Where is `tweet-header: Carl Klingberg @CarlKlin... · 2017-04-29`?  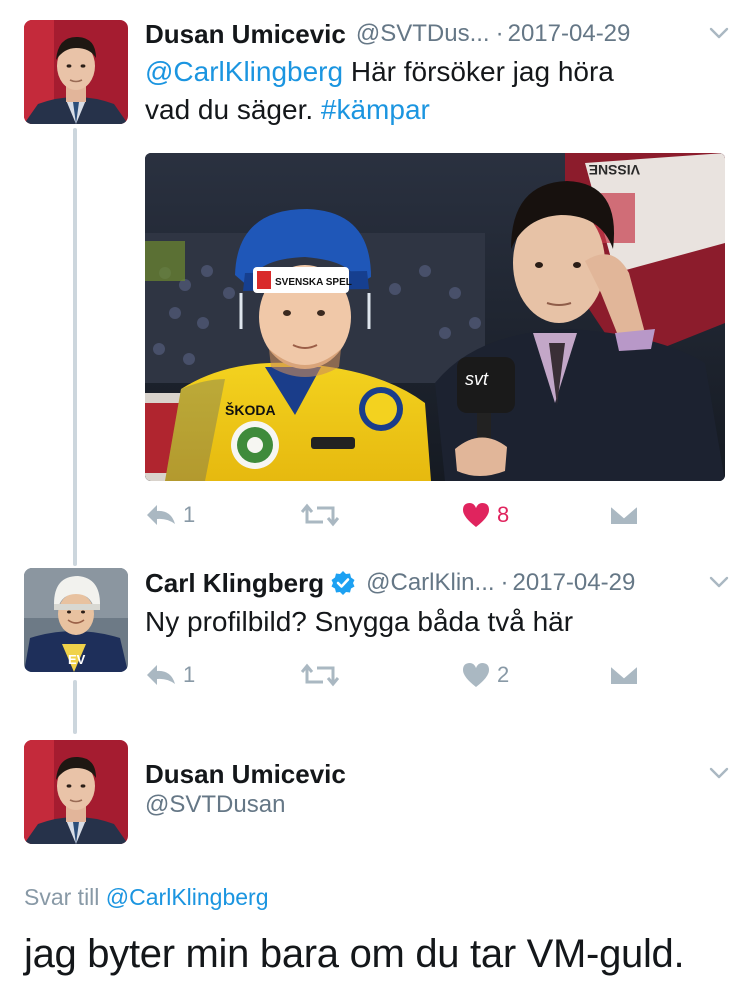
tweet-header: Carl Klingberg @CarlKlin... · 2017-04-29 is located at coordinates (437, 583).